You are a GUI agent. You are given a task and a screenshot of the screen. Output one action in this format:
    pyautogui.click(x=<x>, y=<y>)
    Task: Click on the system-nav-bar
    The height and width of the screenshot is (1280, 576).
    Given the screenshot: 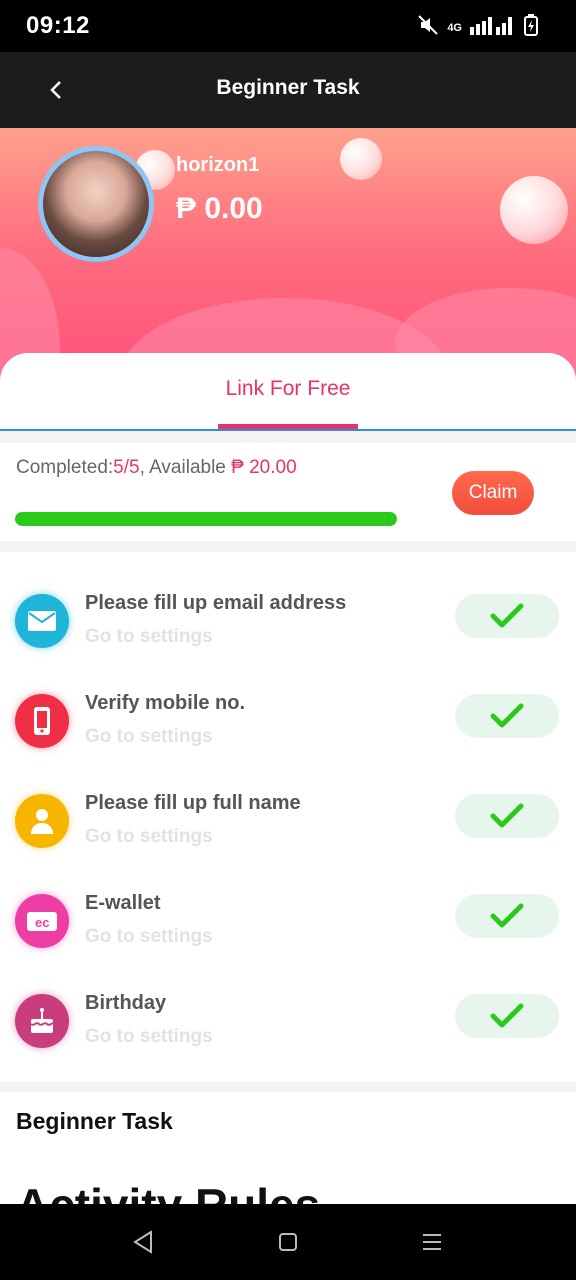 What is the action you would take?
    pyautogui.click(x=288, y=1242)
    